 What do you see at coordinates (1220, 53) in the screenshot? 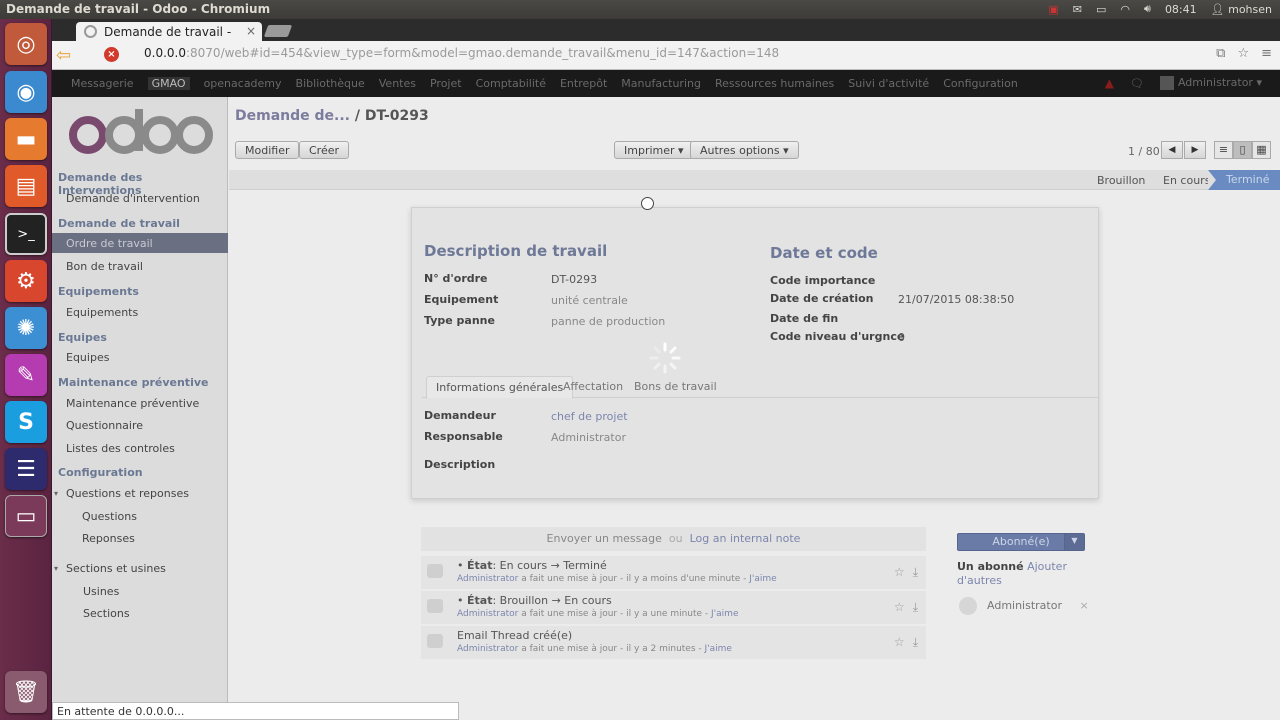
I see `translate-icon: ⧉` at bounding box center [1220, 53].